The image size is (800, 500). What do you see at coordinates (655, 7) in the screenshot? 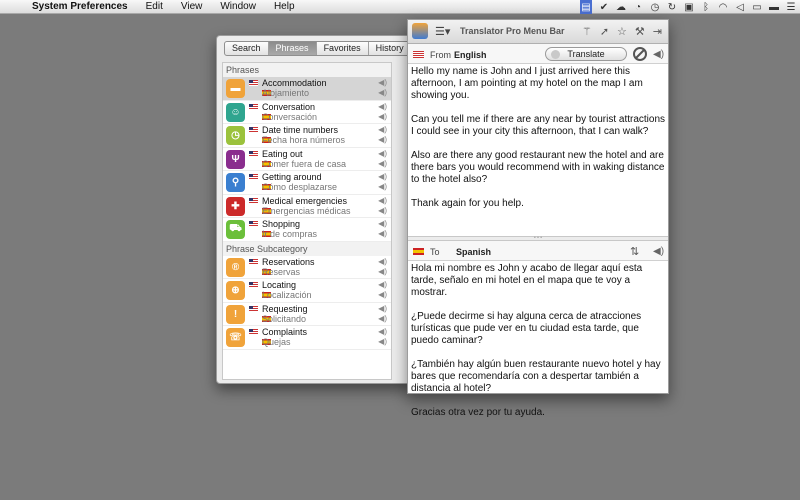
I see `clock-icon: ◷` at bounding box center [655, 7].